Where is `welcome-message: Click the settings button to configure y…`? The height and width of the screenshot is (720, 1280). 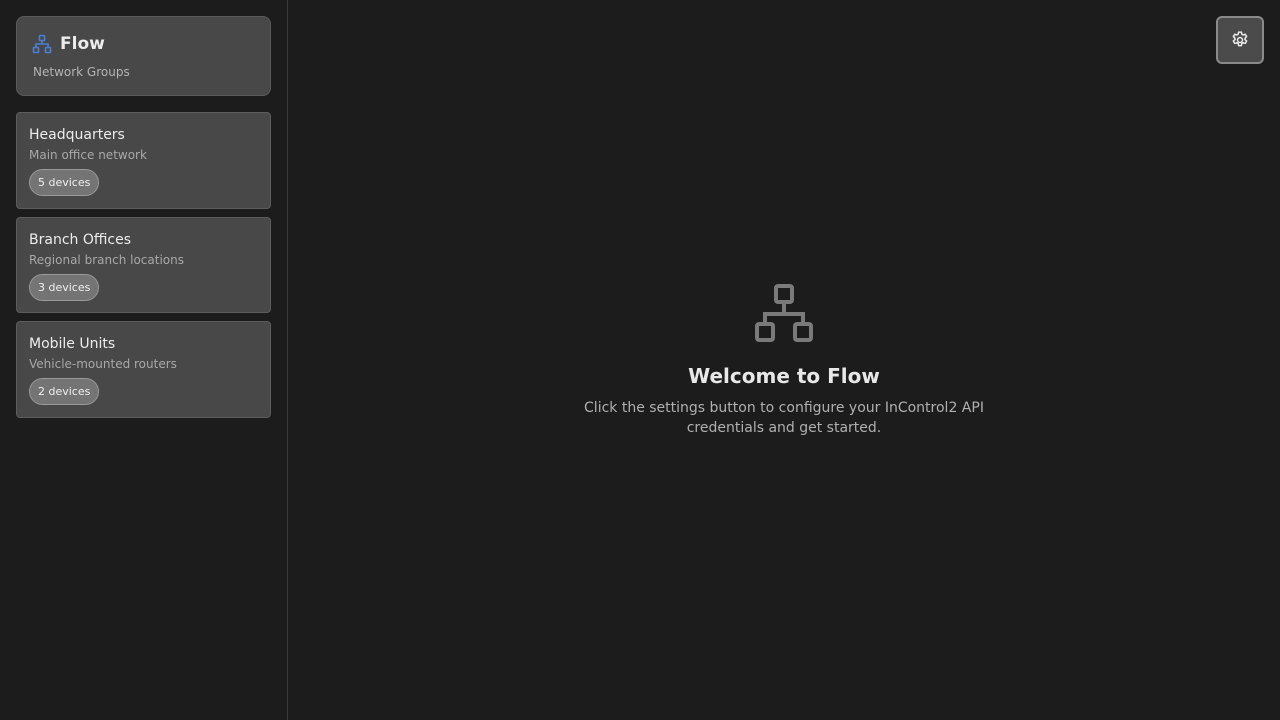 welcome-message: Click the settings button to configure y… is located at coordinates (784, 418).